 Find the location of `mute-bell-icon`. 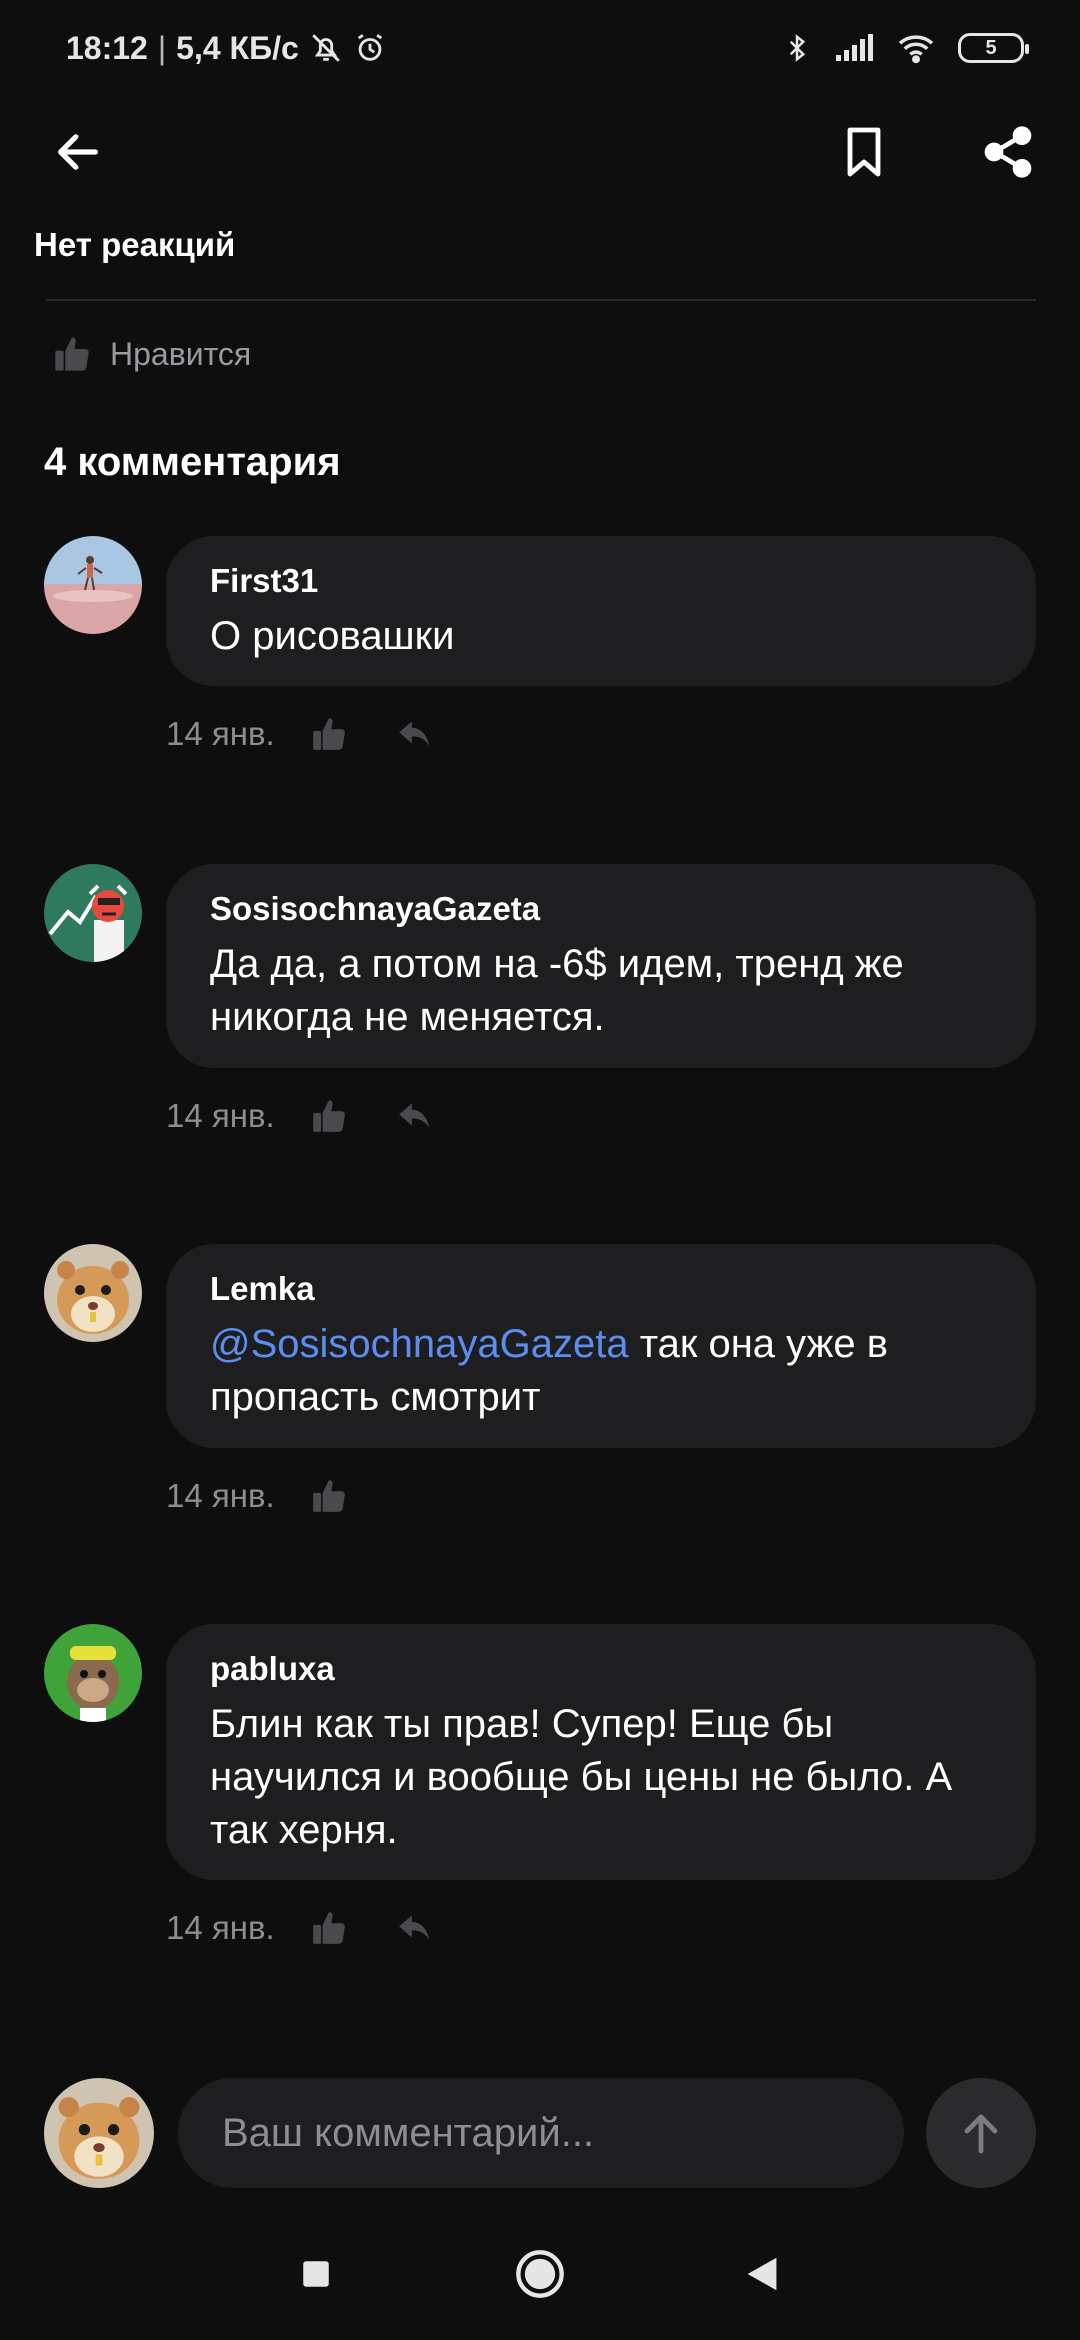

mute-bell-icon is located at coordinates (326, 48).